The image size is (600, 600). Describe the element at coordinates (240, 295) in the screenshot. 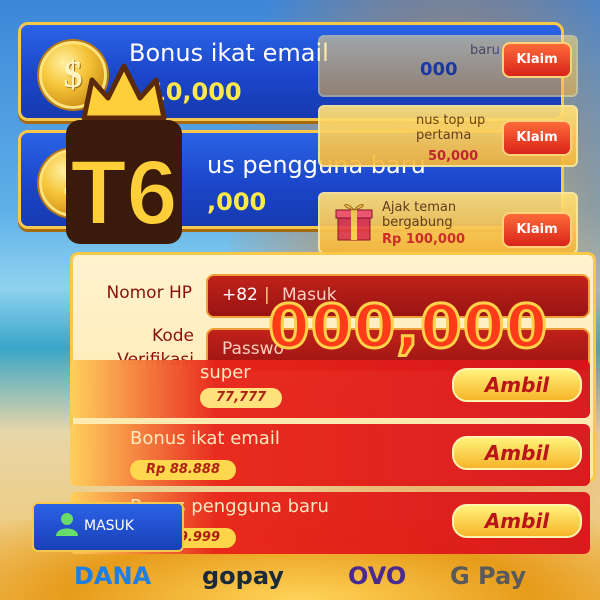

I see `country-code: +82` at that location.